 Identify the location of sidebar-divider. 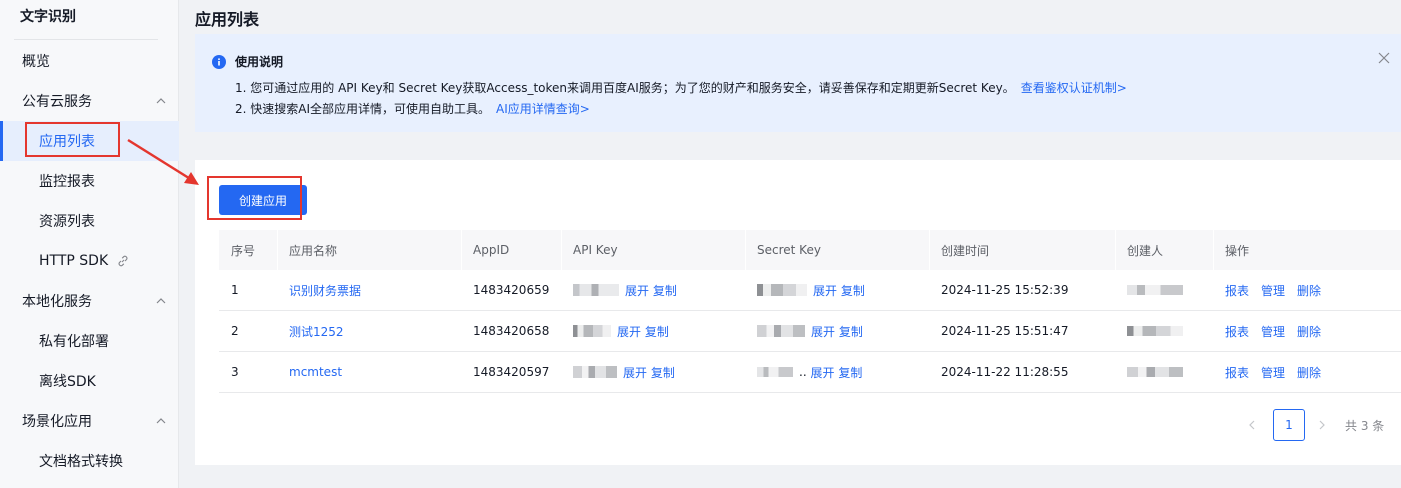
(86, 39).